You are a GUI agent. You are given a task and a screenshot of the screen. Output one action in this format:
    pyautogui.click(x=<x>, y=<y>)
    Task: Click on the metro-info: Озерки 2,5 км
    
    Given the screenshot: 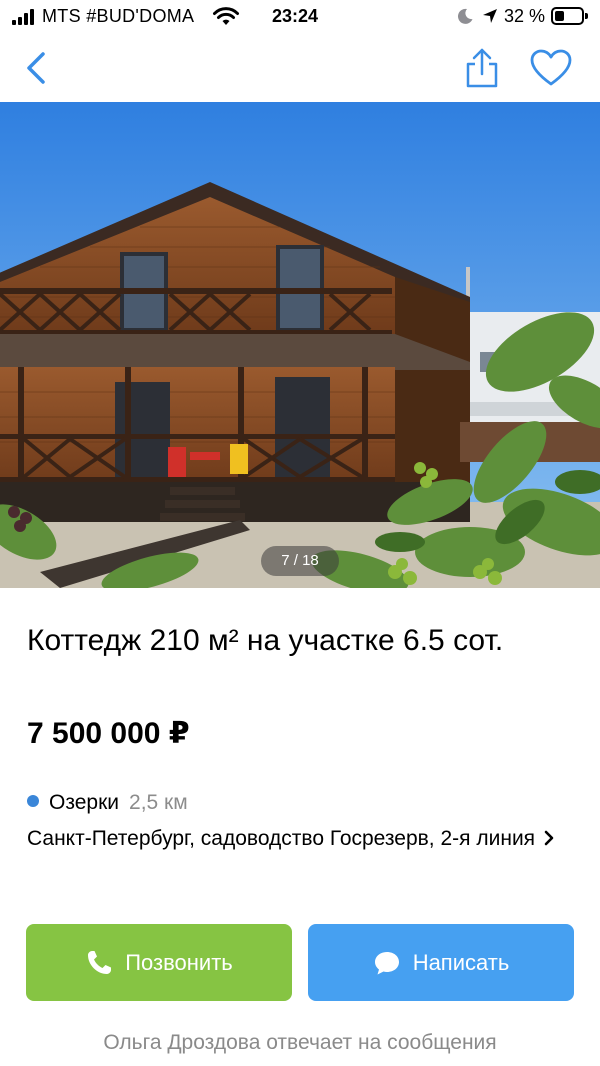 What is the action you would take?
    pyautogui.click(x=107, y=803)
    